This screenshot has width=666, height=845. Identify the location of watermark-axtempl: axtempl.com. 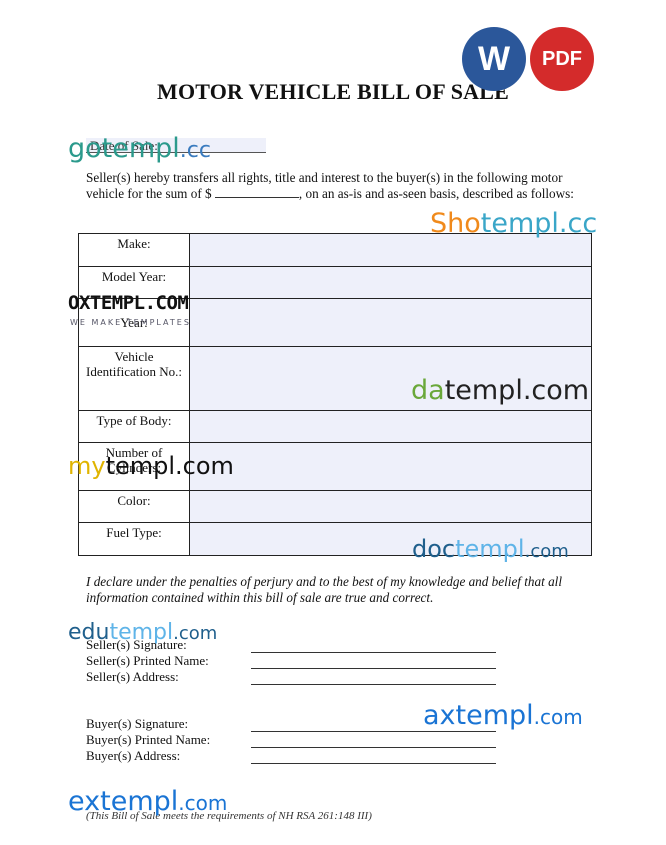
(503, 715).